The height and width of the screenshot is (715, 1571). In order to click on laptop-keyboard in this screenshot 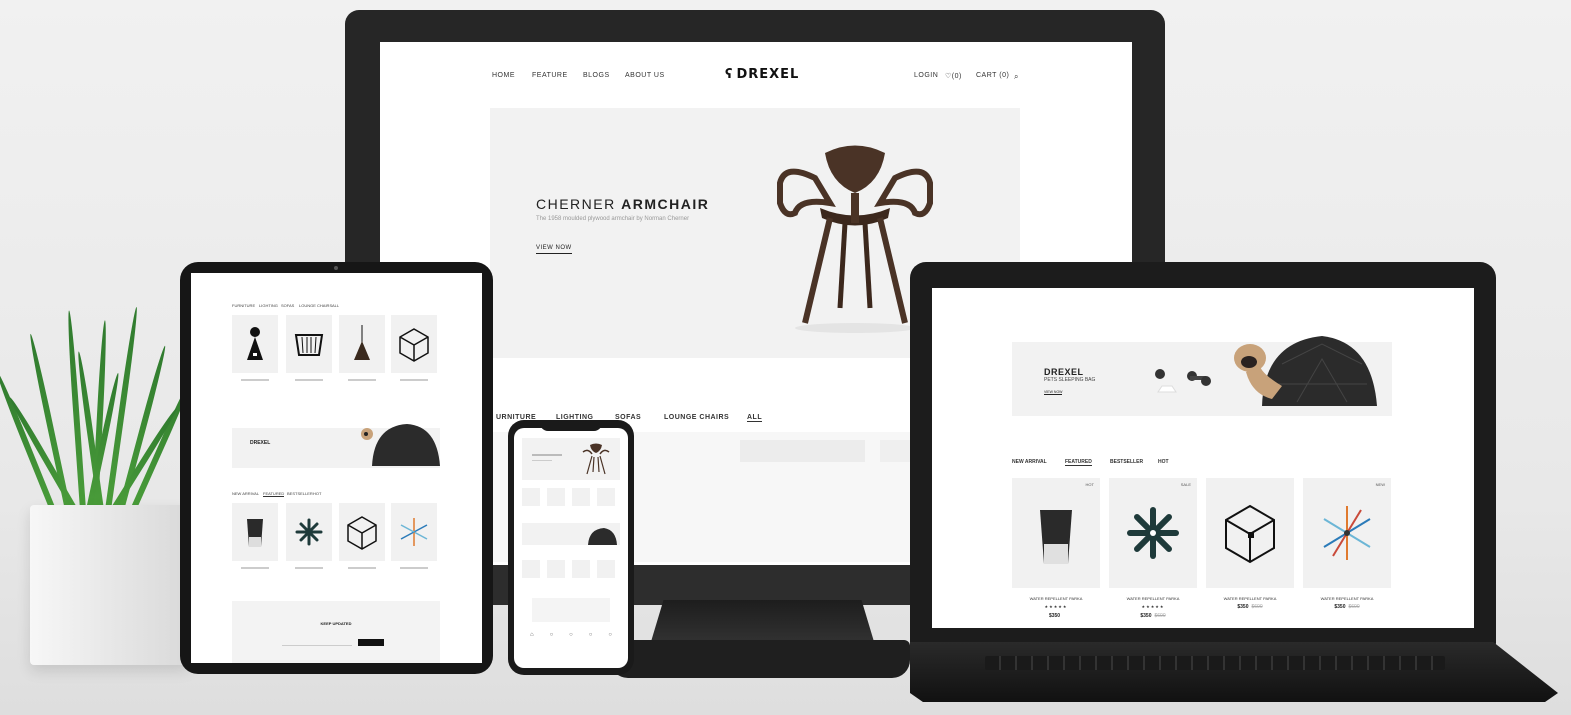, I will do `click(1215, 663)`.